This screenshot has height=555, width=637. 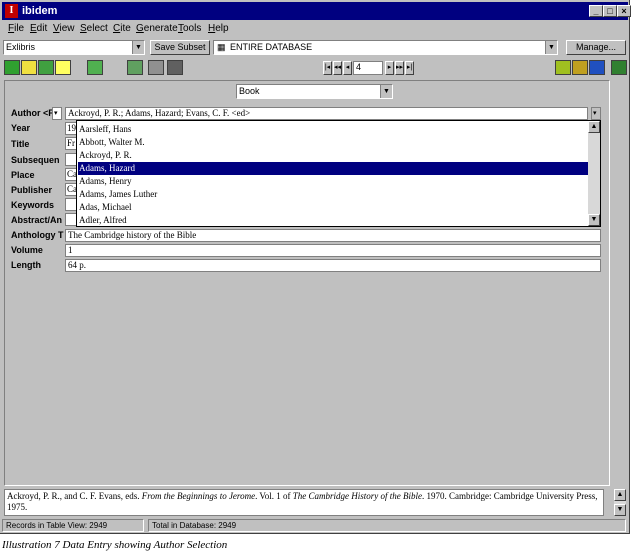 What do you see at coordinates (16, 28) in the screenshot?
I see `menu-file: File` at bounding box center [16, 28].